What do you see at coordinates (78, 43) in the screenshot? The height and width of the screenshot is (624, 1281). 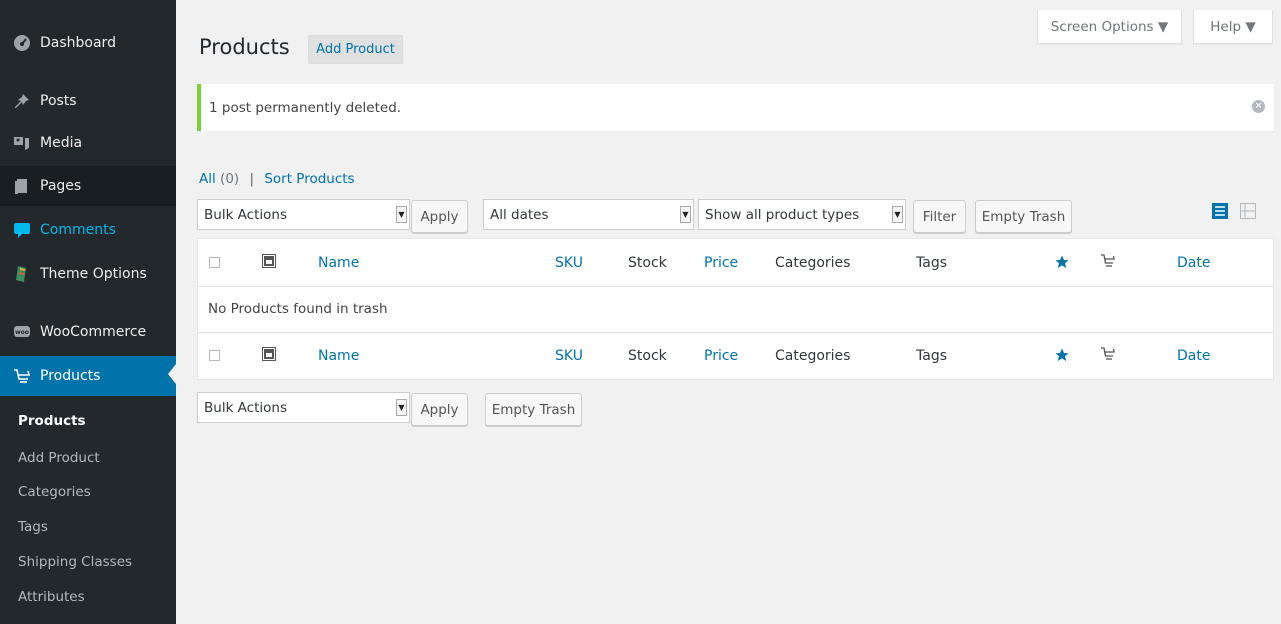 I see `sidebar-item-label: Dashboard` at bounding box center [78, 43].